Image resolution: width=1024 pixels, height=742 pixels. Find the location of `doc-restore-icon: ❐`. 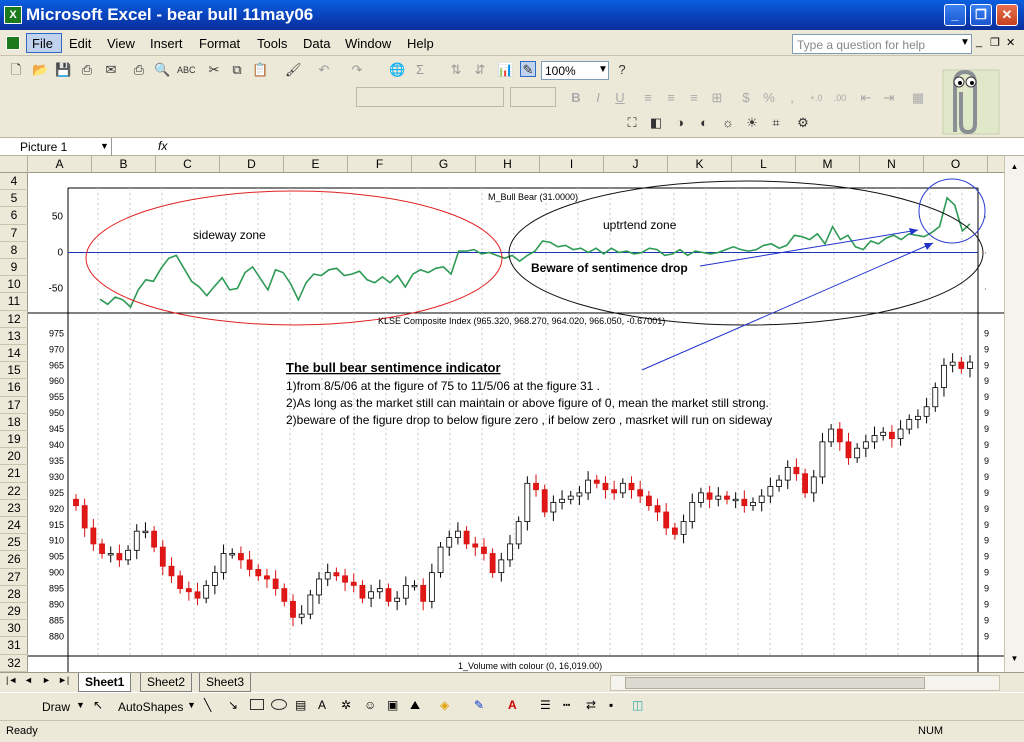

doc-restore-icon: ❐ is located at coordinates (995, 42).